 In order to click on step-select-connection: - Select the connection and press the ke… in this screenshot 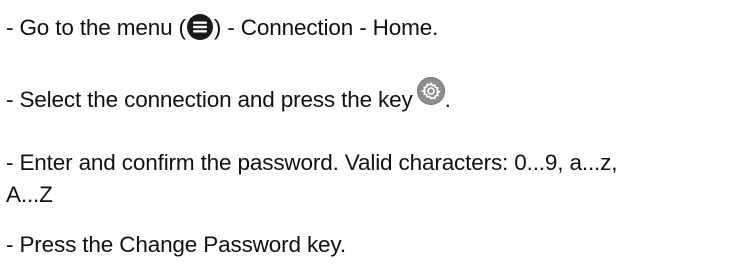, I will do `click(228, 96)`.